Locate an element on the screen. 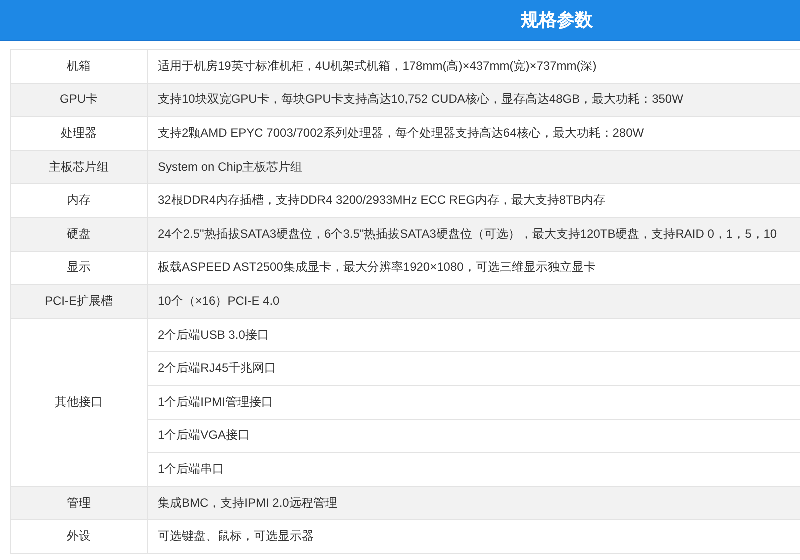 The image size is (800, 560). table-cell-text: 支持2颗AMD EPYC 7003/7002系列处理器，每个处理器支持高达64核心，最大功耗：280W is located at coordinates (401, 133).